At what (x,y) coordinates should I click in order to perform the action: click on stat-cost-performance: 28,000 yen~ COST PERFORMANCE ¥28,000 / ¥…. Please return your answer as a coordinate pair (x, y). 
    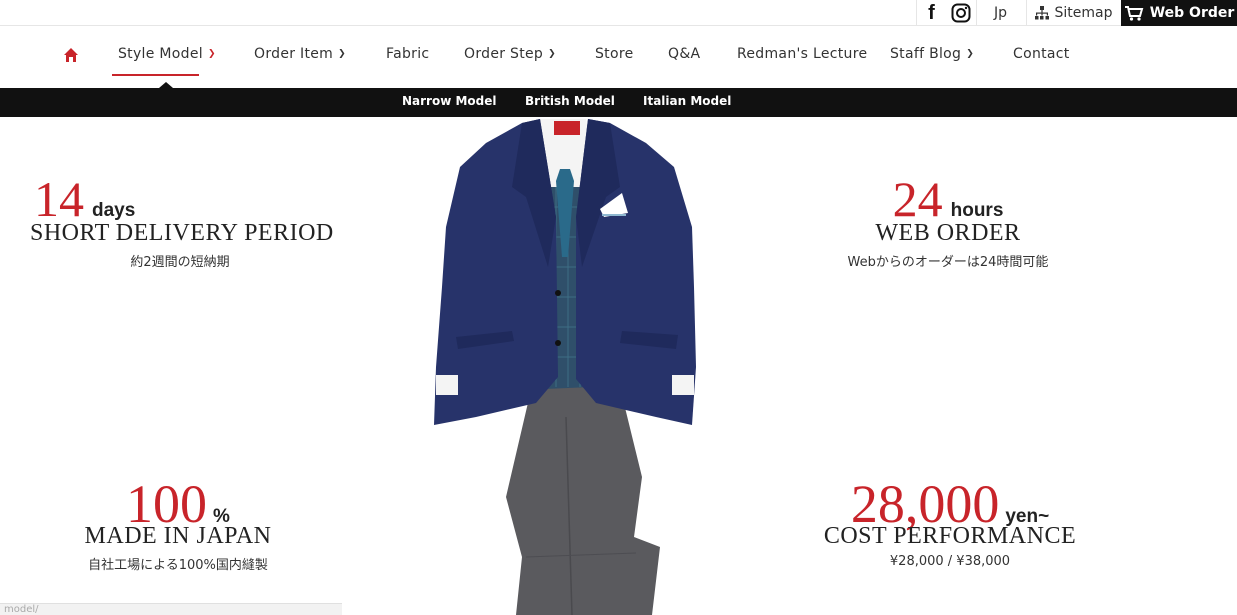
    Looking at the image, I should click on (950, 521).